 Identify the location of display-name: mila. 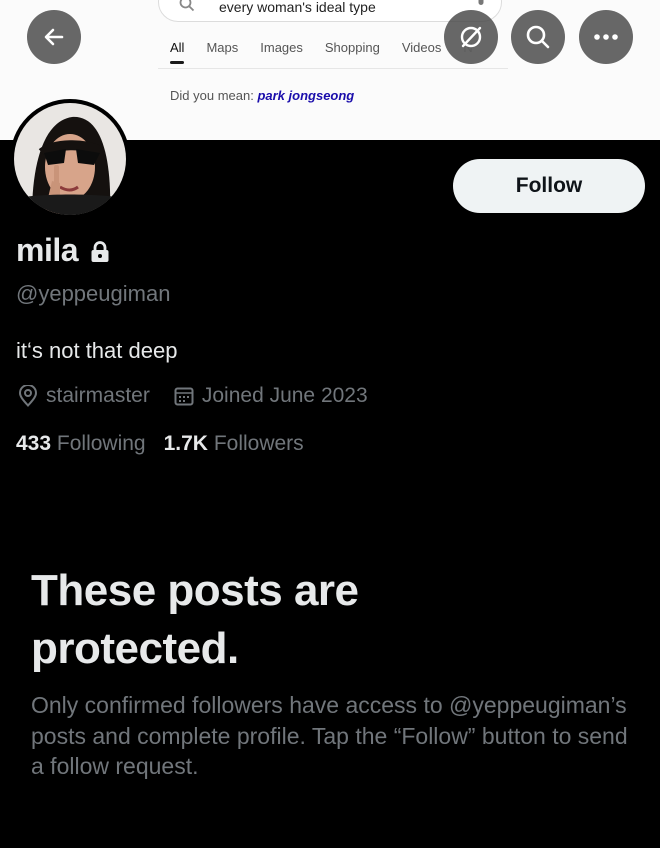
(47, 250).